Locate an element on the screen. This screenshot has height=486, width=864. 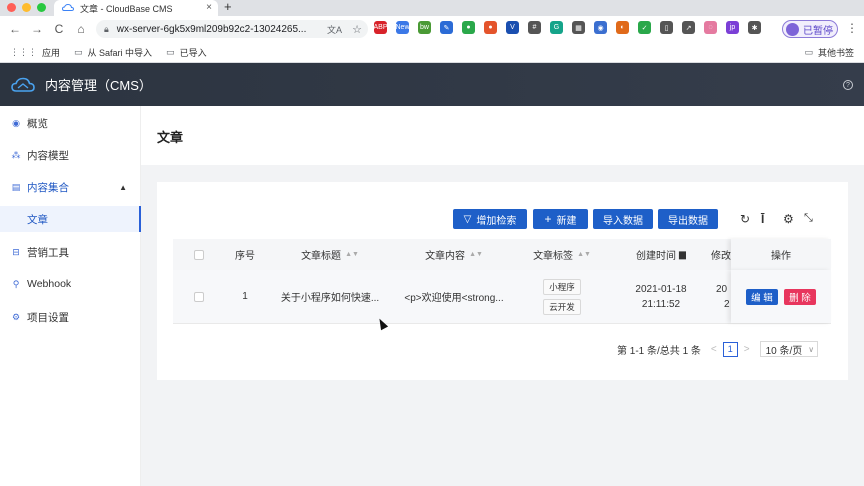
next-page-icon: > is located at coordinates (747, 349).